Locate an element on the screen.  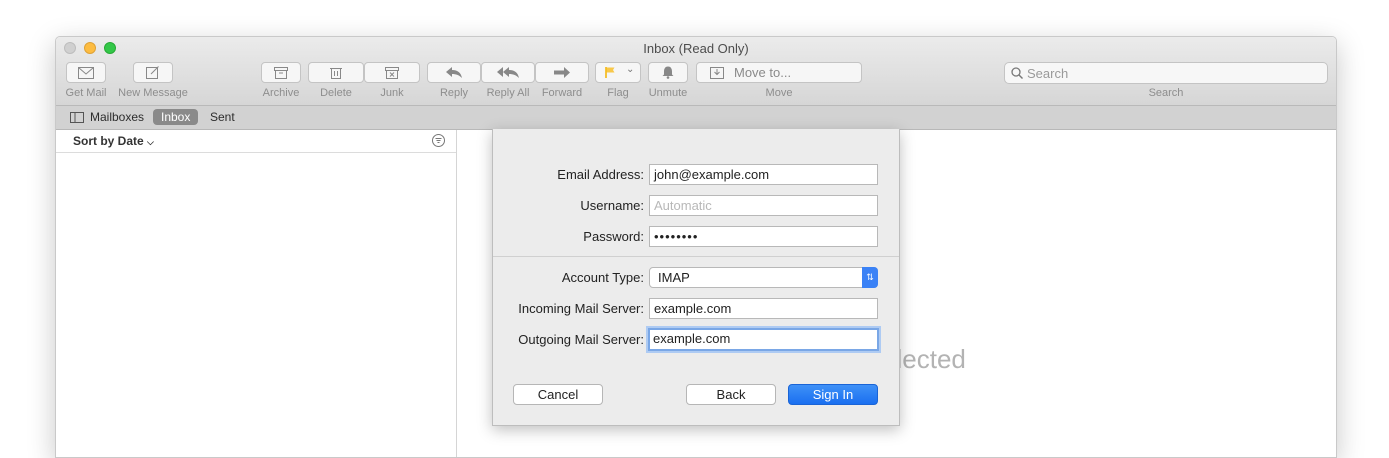
forward-arrow-icon is located at coordinates (562, 72).